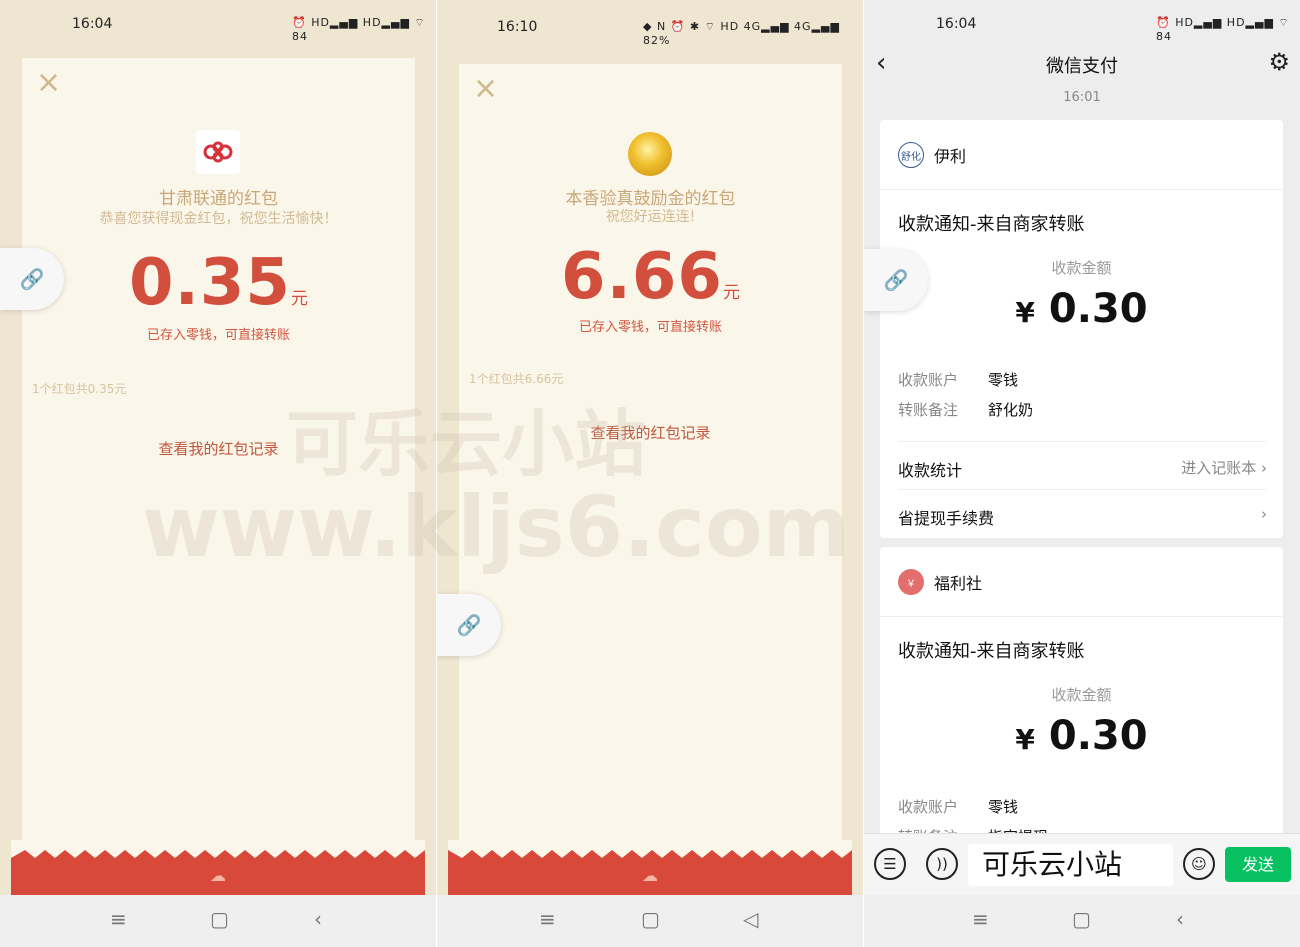 This screenshot has width=1300, height=947. What do you see at coordinates (517, 27) in the screenshot?
I see `status-time: 16:10` at bounding box center [517, 27].